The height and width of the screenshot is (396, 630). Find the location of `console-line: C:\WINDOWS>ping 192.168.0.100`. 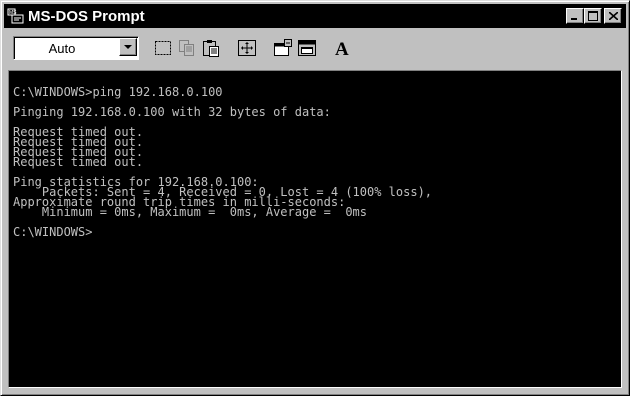

console-line: C:\WINDOWS>ping 192.168.0.100 is located at coordinates (118, 92).